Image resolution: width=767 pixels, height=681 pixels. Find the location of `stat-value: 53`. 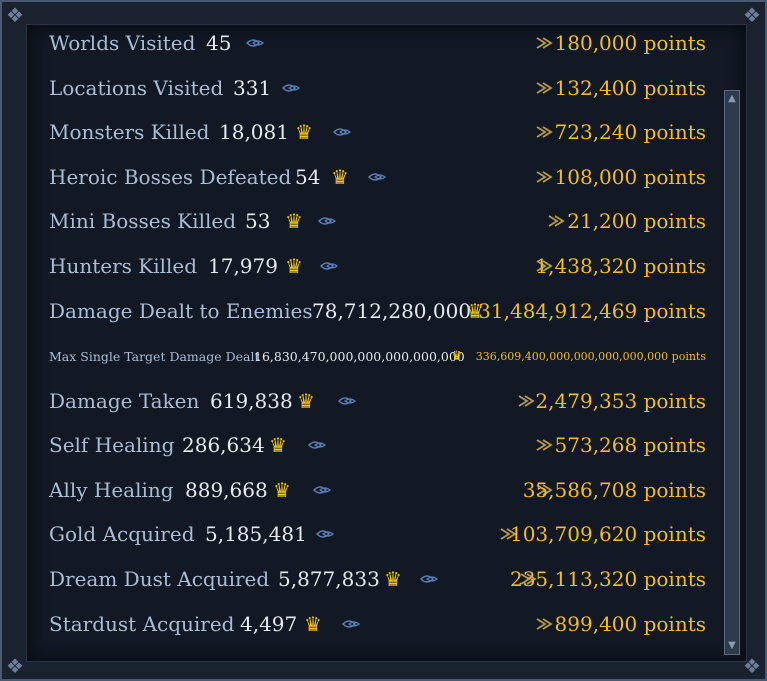

stat-value: 53 is located at coordinates (258, 221).